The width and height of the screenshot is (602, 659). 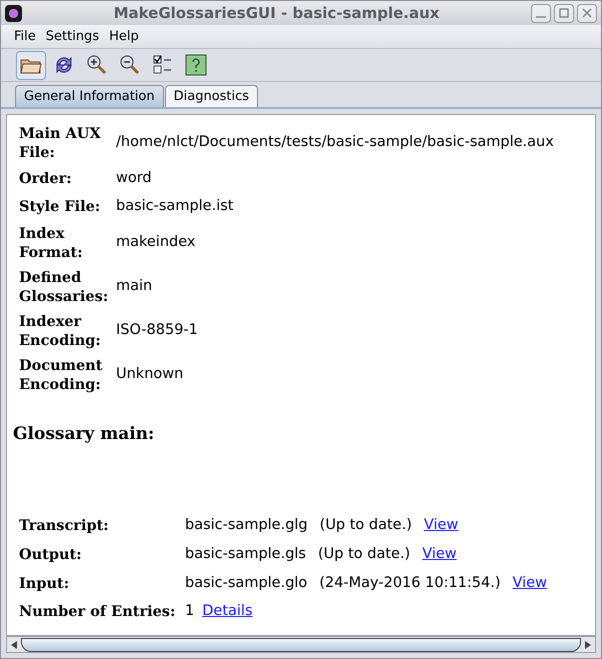 I want to click on file-name: basic-sample.gls, so click(x=245, y=554).